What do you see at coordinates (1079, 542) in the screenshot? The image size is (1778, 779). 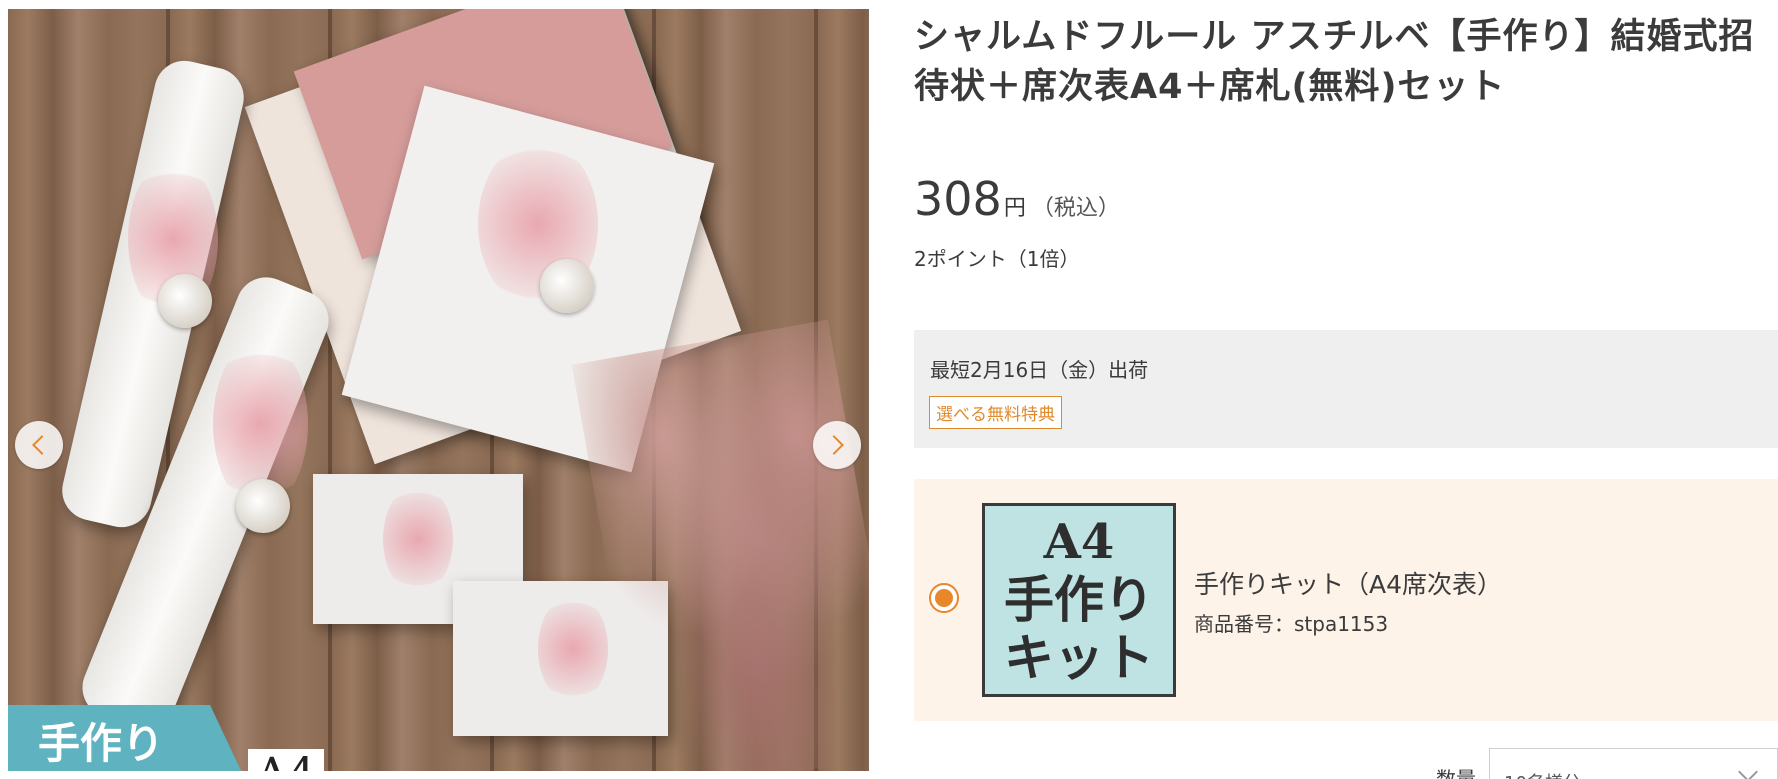 I see `thumb-line-1: A4` at bounding box center [1079, 542].